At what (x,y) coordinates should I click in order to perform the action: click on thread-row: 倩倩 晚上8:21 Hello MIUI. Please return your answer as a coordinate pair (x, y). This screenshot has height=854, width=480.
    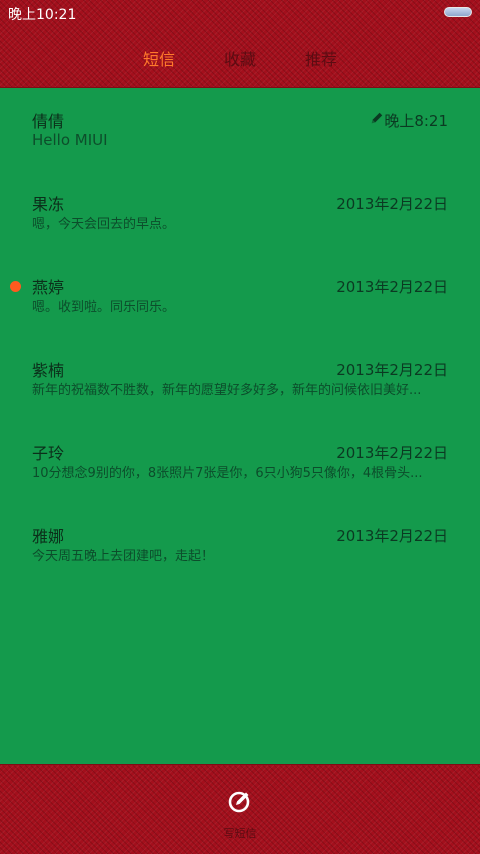
    Looking at the image, I should click on (240, 129).